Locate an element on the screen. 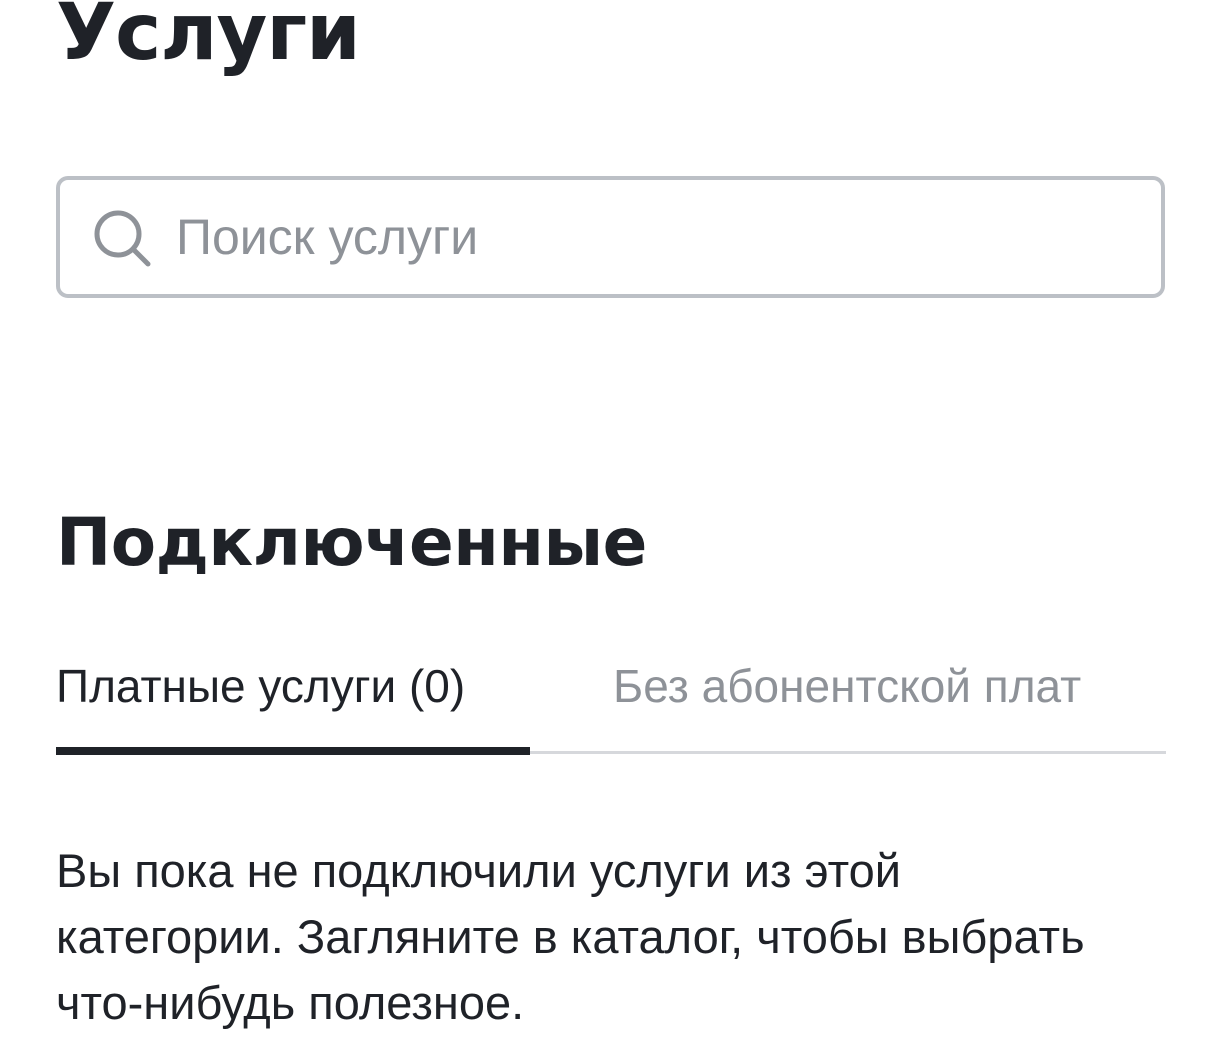 This screenshot has height=1057, width=1220. search-icon is located at coordinates (123, 239).